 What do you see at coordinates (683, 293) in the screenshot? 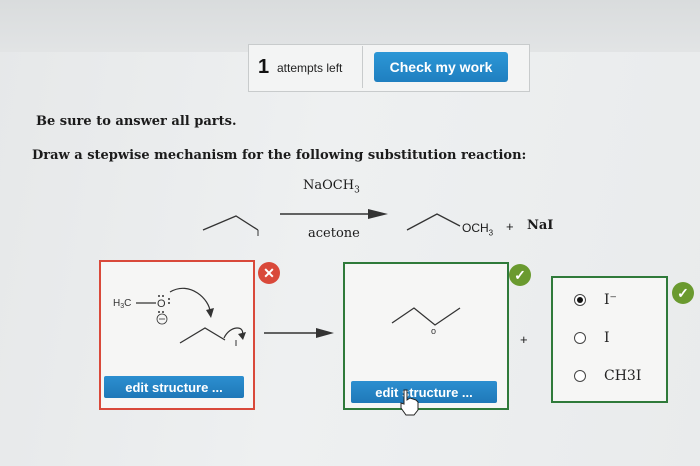
I see `check-icon: ✓` at bounding box center [683, 293].